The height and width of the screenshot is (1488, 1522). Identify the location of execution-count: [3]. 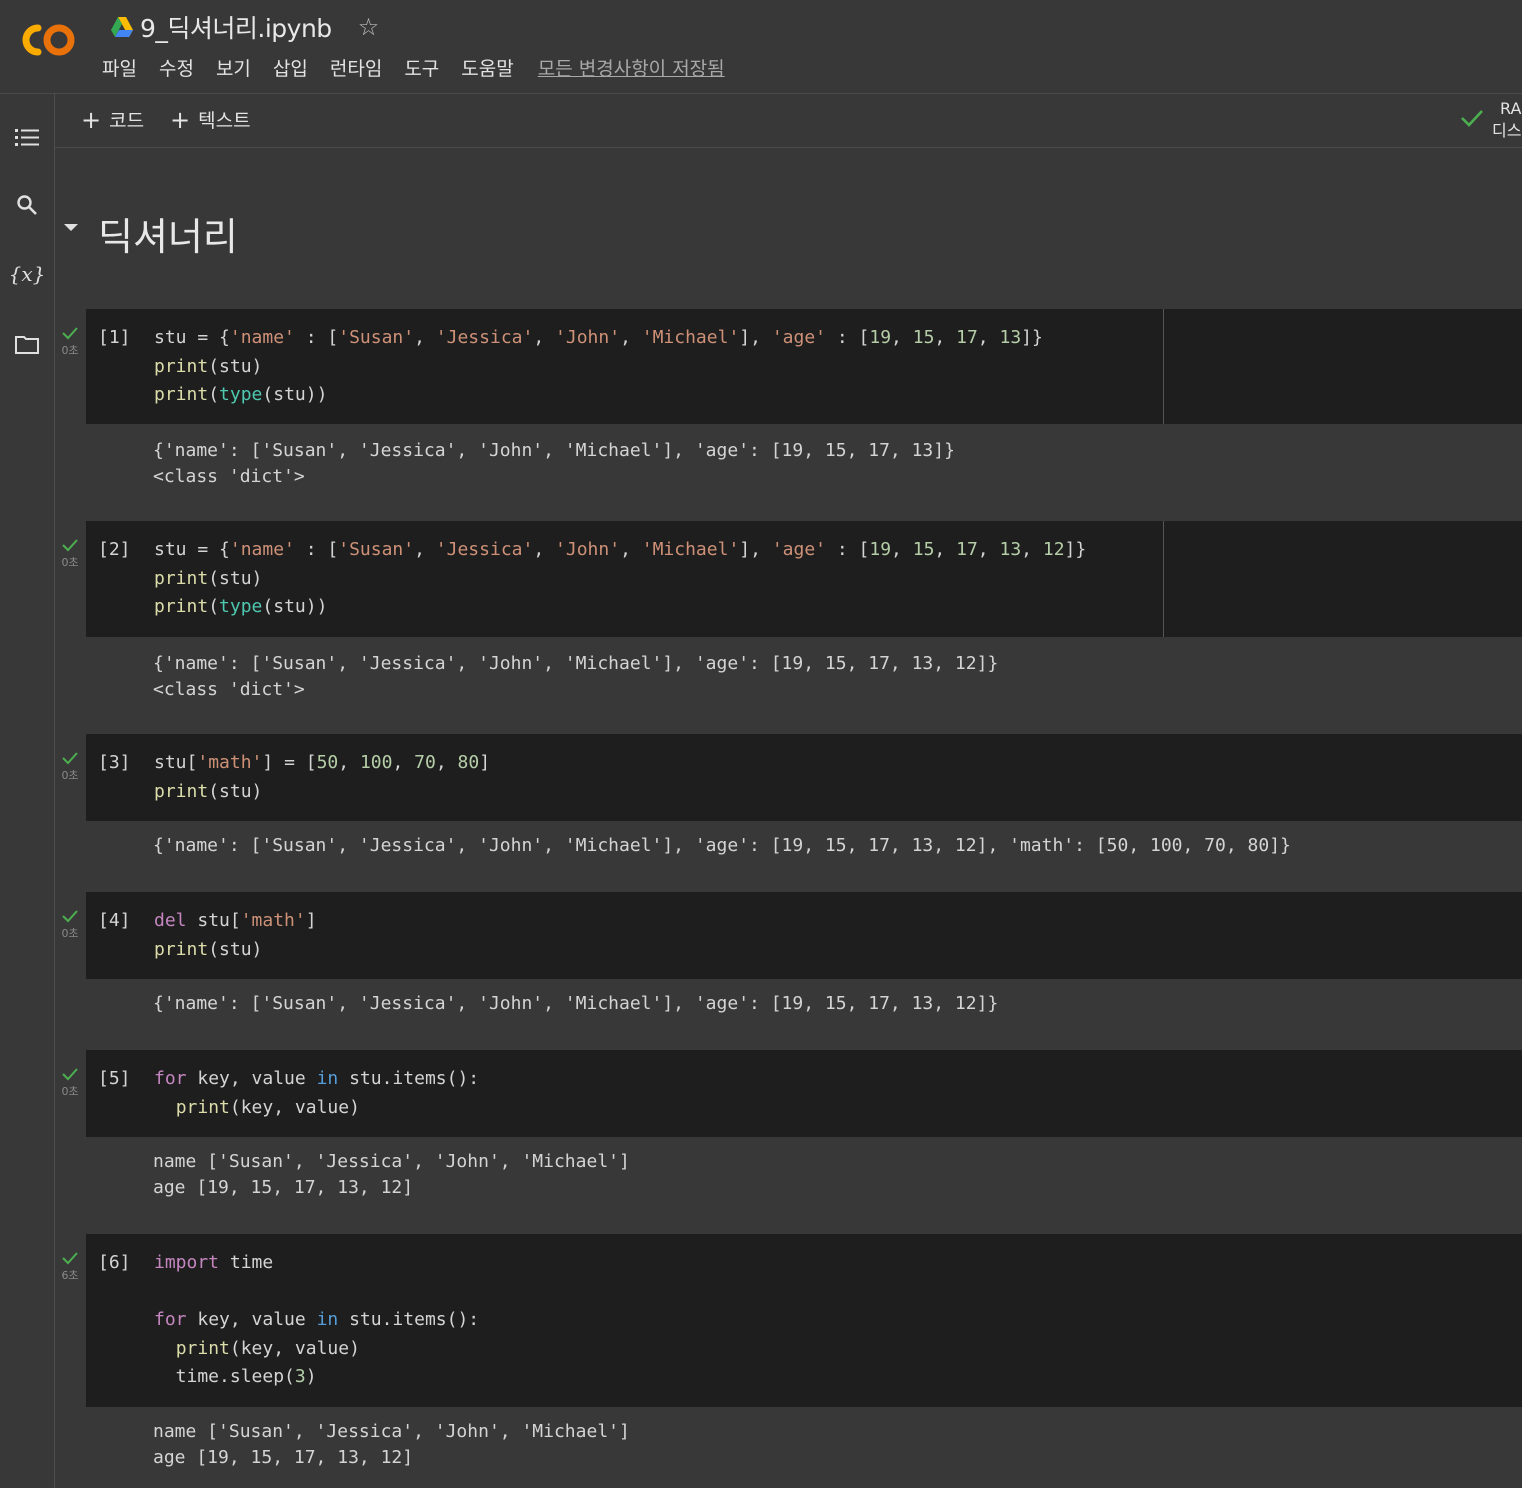
(114, 762).